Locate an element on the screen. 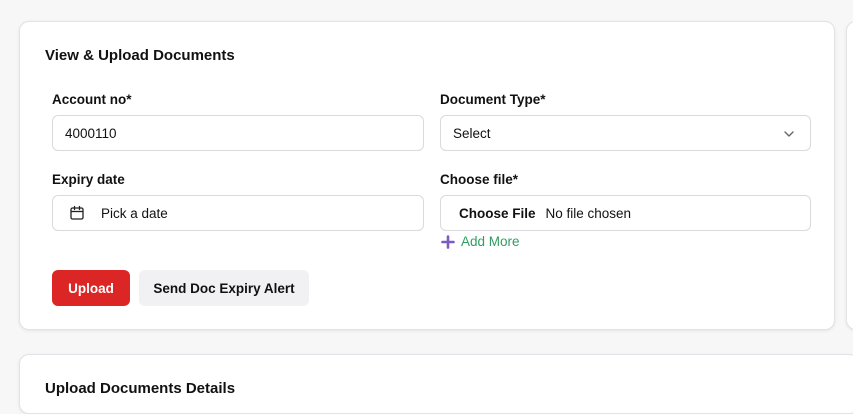  calendar-icon is located at coordinates (77, 213).